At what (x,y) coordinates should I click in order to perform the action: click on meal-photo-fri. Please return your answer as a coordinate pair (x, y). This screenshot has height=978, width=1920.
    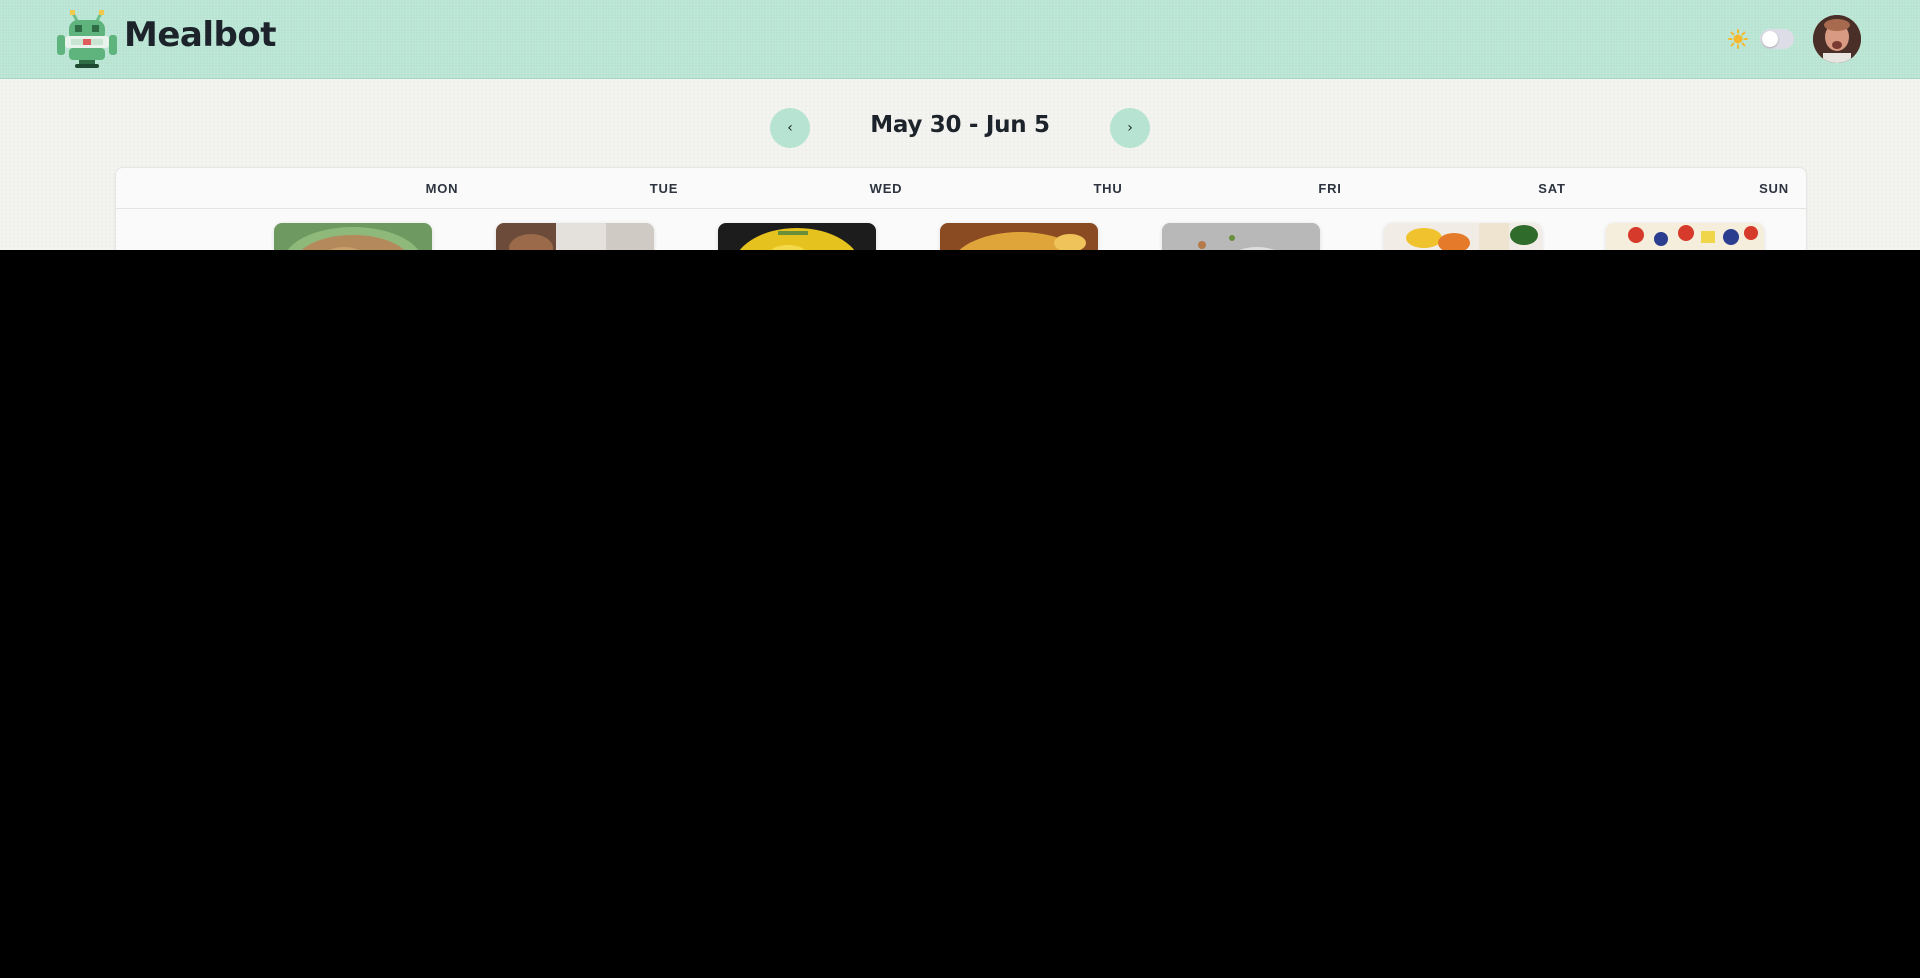
    Looking at the image, I should click on (1241, 236).